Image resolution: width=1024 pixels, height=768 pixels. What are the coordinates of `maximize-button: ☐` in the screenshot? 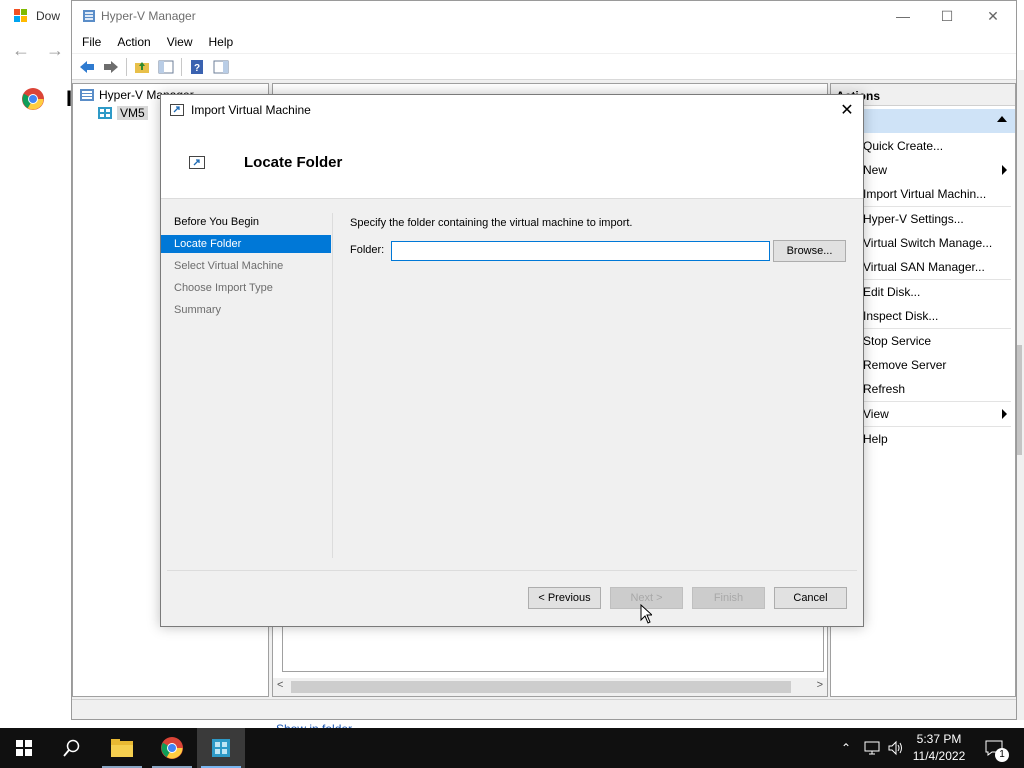 It's located at (947, 16).